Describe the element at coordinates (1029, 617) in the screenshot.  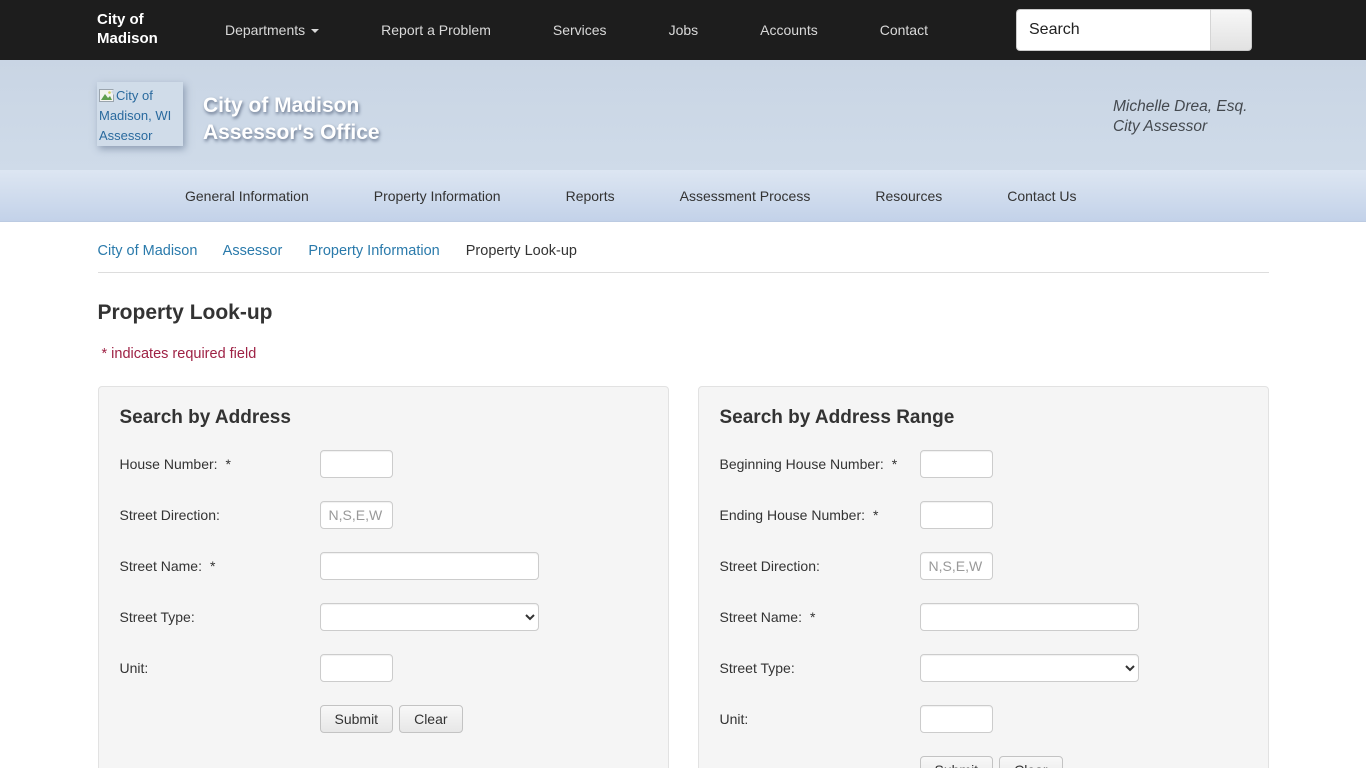
I see `range-street-name-input` at that location.